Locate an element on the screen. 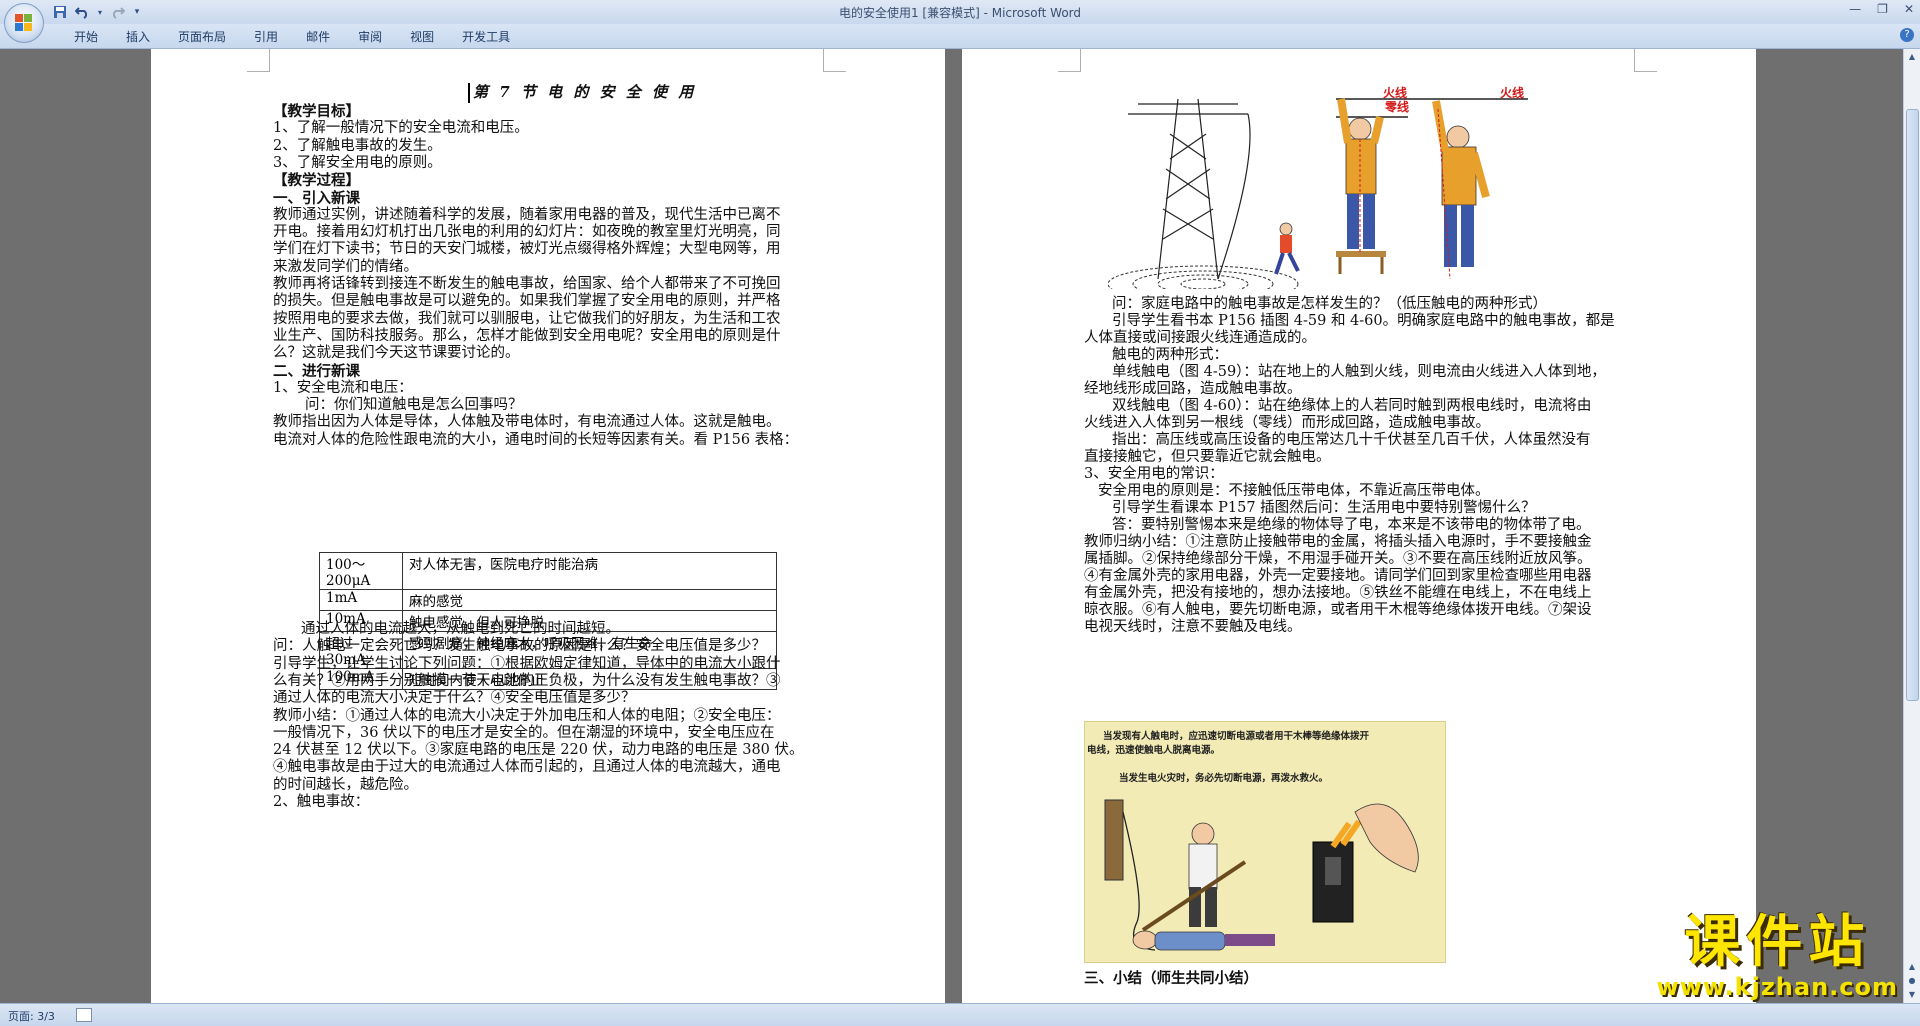 Image resolution: width=1920 pixels, height=1026 pixels. paragraph-line: 电视天线时，注意不要触及电线。 is located at coordinates (1193, 627).